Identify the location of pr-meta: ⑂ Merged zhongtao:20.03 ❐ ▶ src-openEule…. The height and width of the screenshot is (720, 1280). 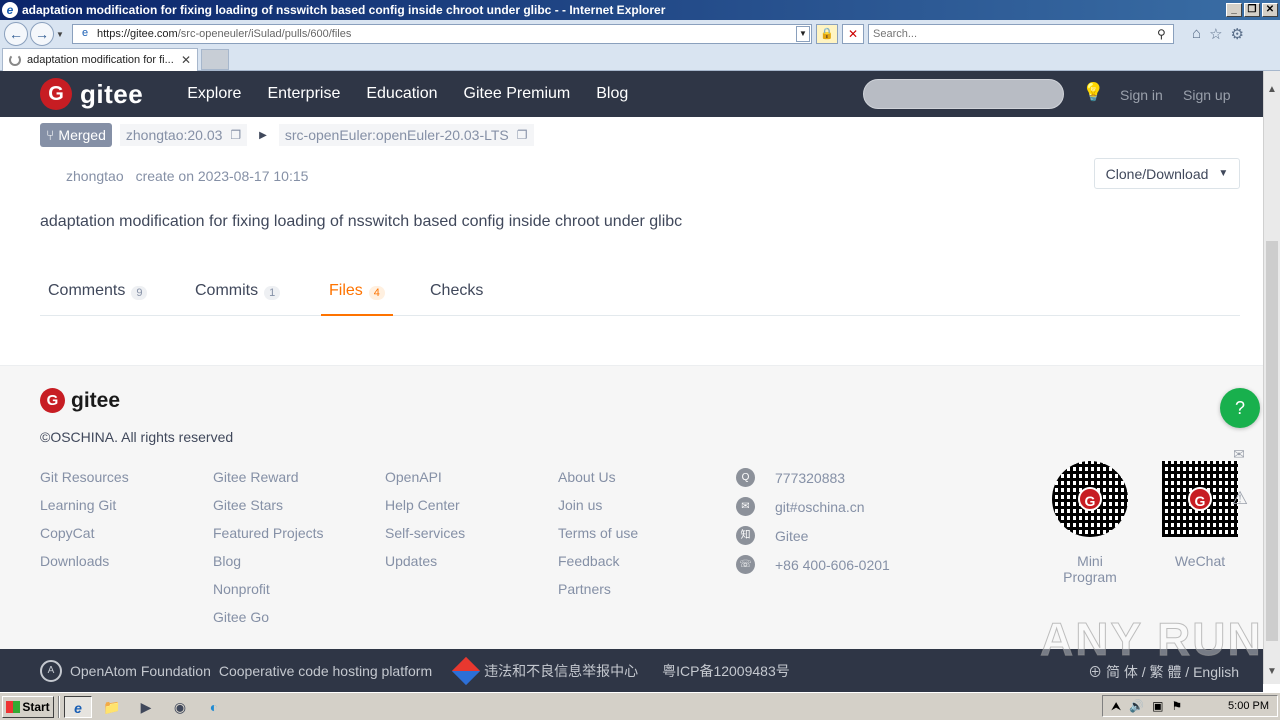
(287, 135).